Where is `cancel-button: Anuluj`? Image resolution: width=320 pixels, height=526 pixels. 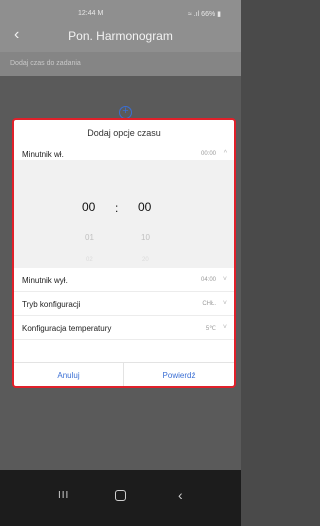 cancel-button: Anuluj is located at coordinates (69, 374).